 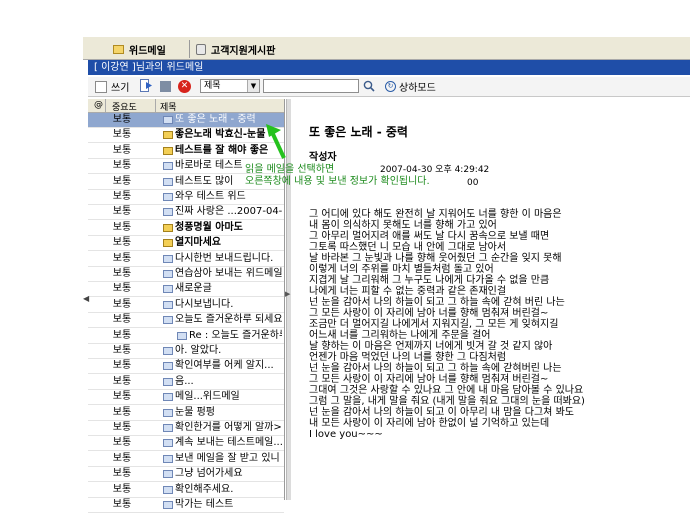 I want to click on mail-subject: 막가는 테스트, so click(x=204, y=504).